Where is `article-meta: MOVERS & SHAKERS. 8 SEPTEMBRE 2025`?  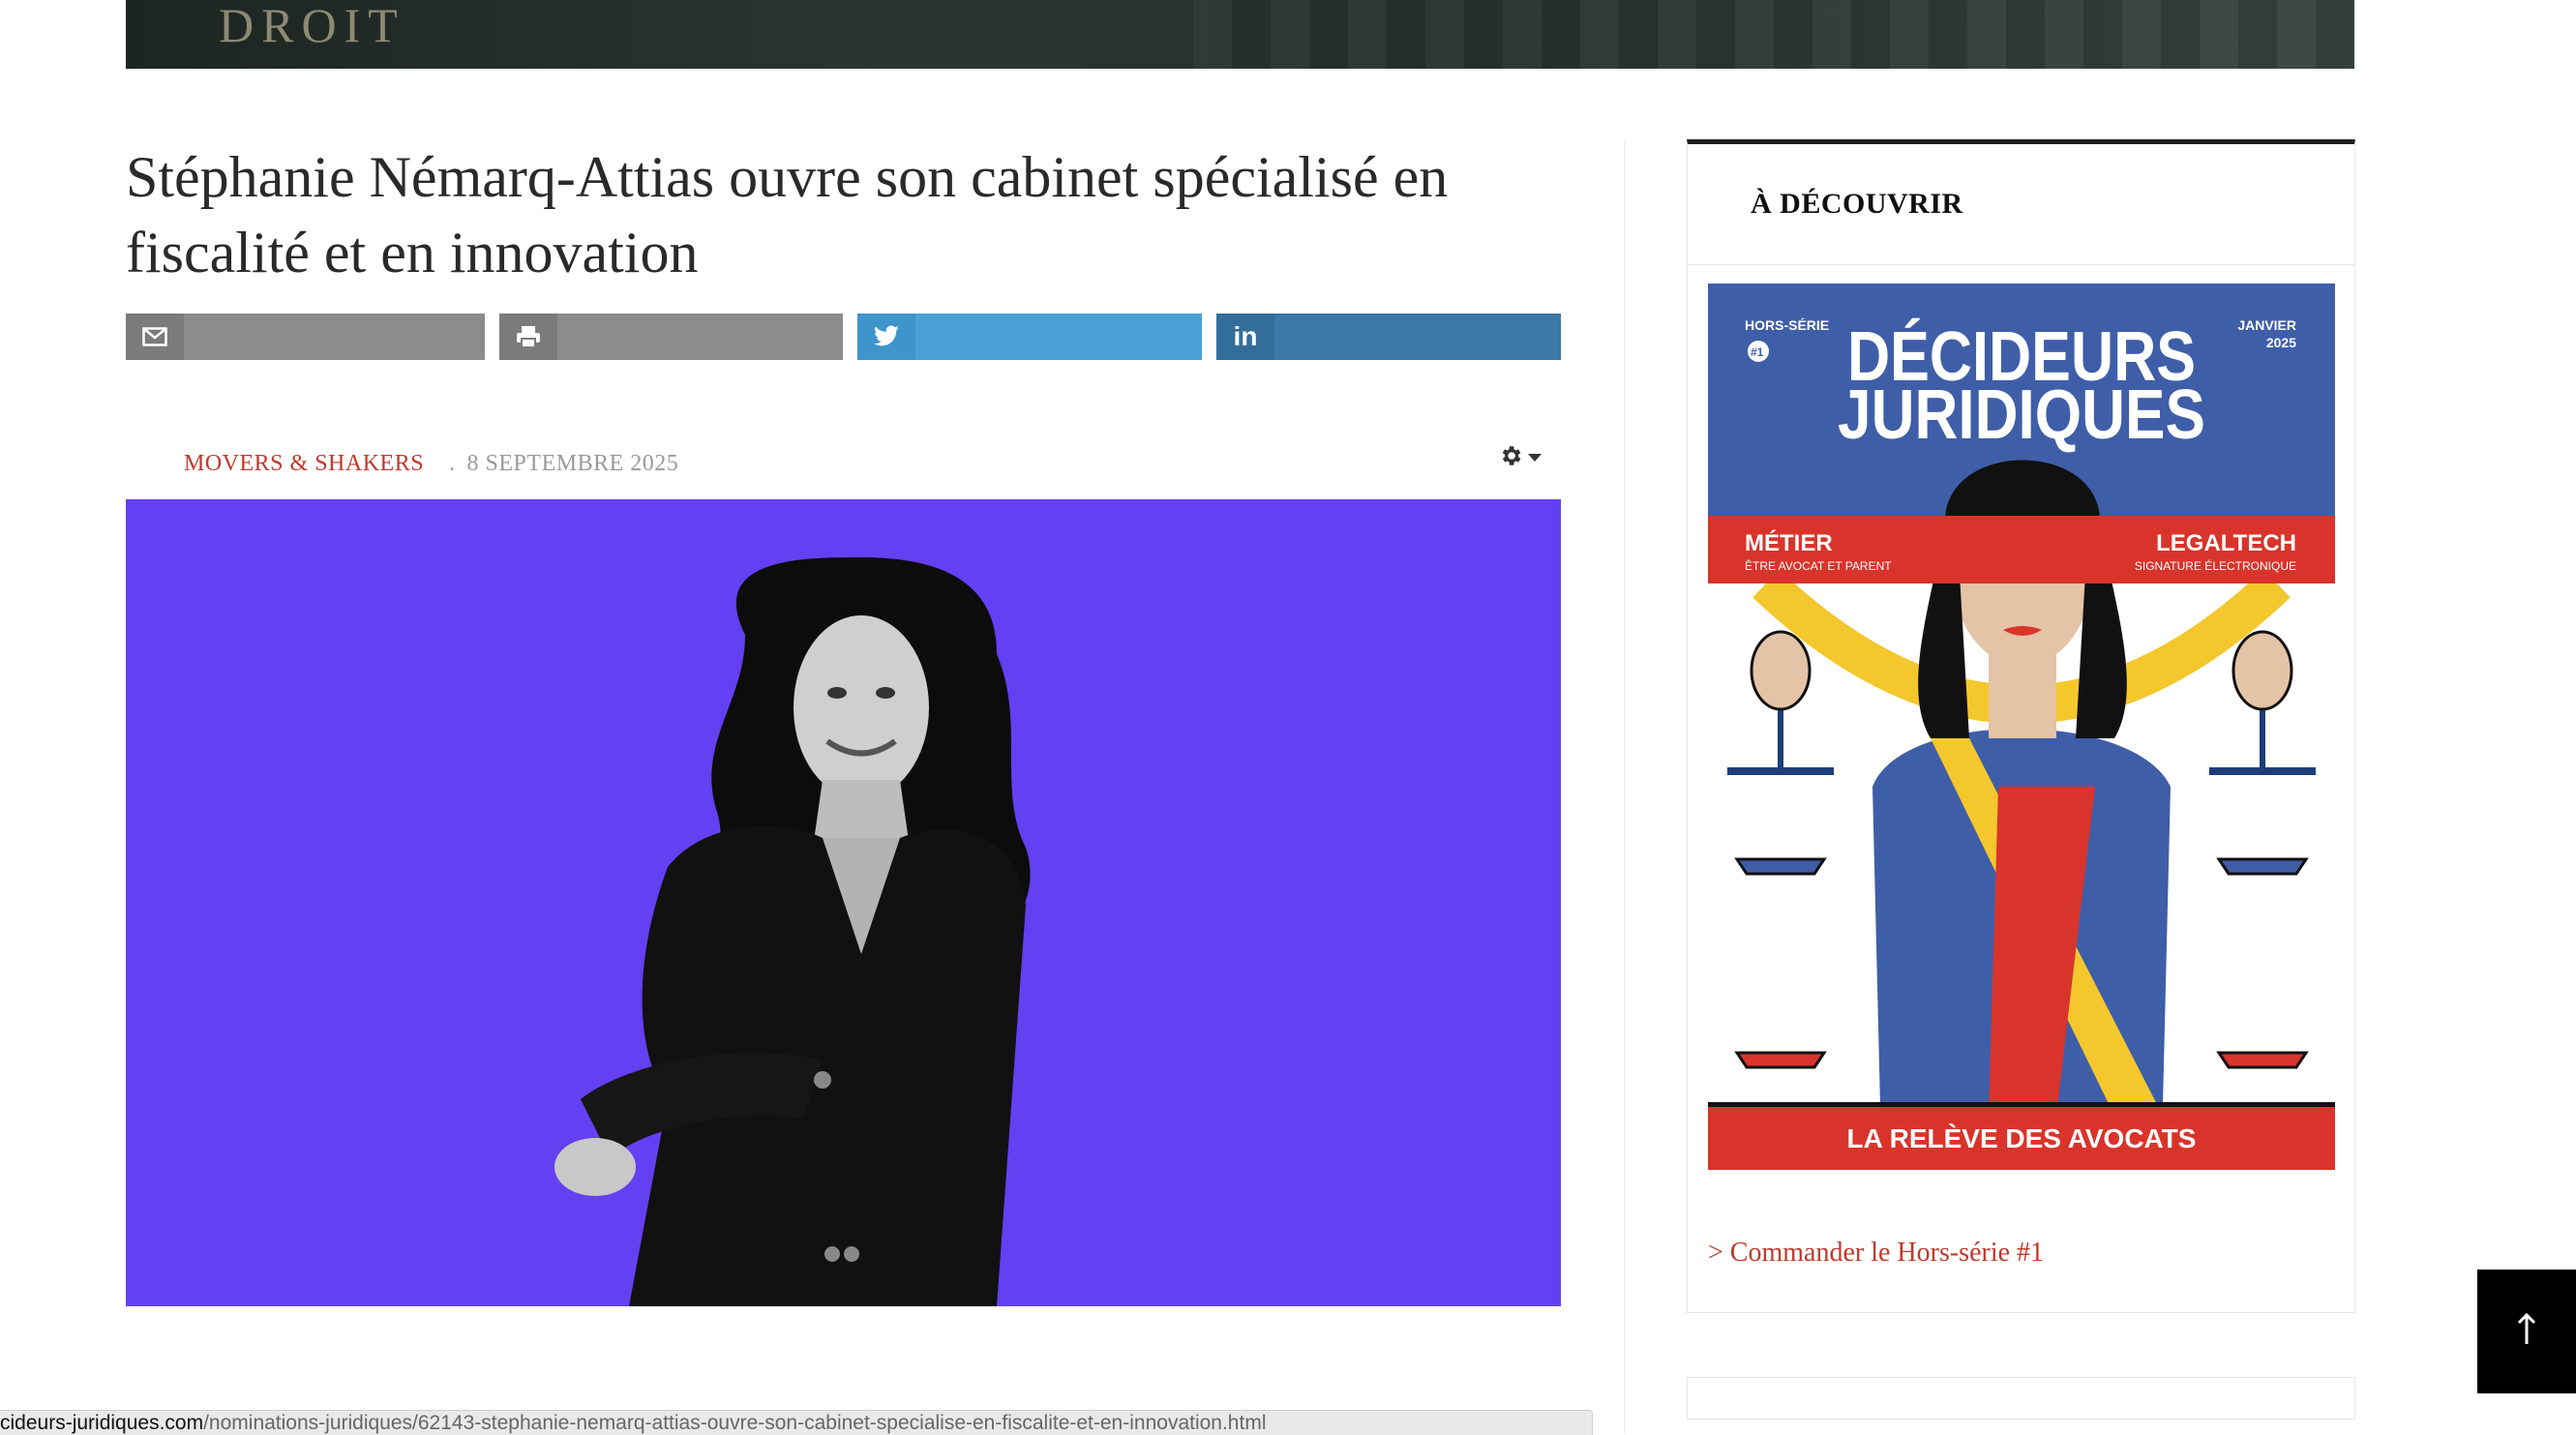 article-meta: MOVERS & SHAKERS. 8 SEPTEMBRE 2025 is located at coordinates (431, 464).